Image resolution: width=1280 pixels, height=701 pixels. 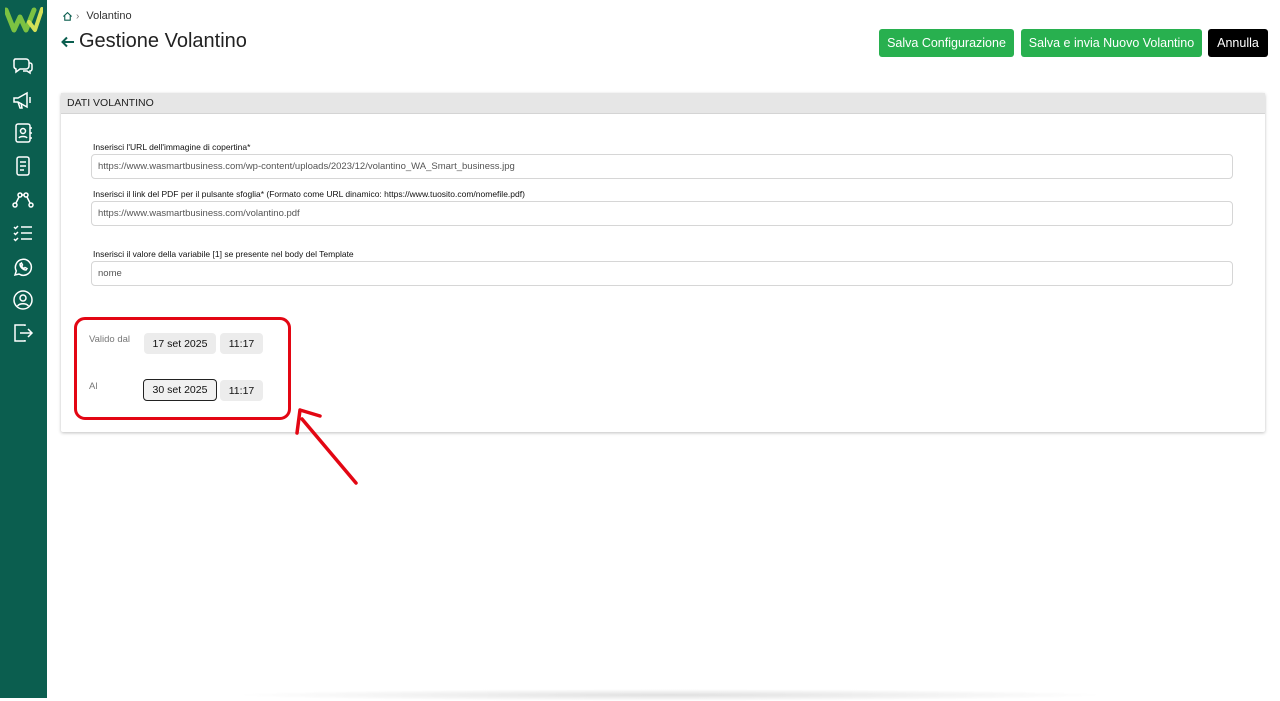 I want to click on checklist-icon, so click(x=23, y=233).